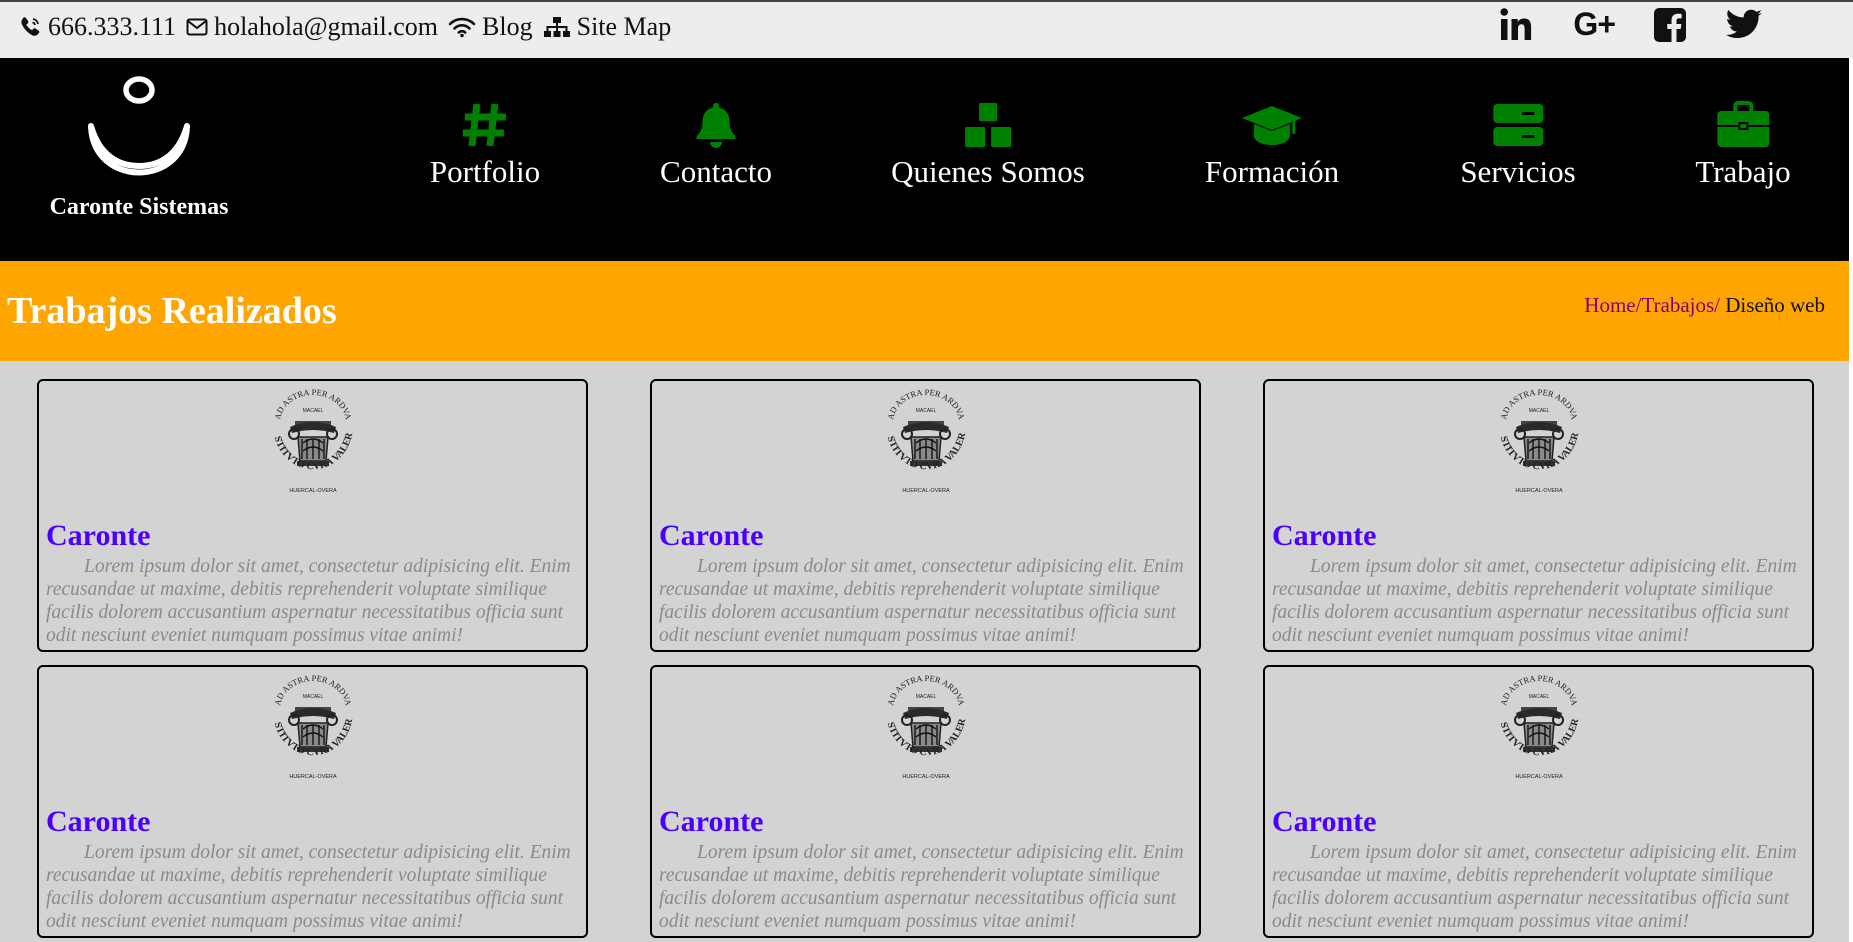  Describe the element at coordinates (172, 311) in the screenshot. I see `page-title: Trabajos Realizados` at that location.